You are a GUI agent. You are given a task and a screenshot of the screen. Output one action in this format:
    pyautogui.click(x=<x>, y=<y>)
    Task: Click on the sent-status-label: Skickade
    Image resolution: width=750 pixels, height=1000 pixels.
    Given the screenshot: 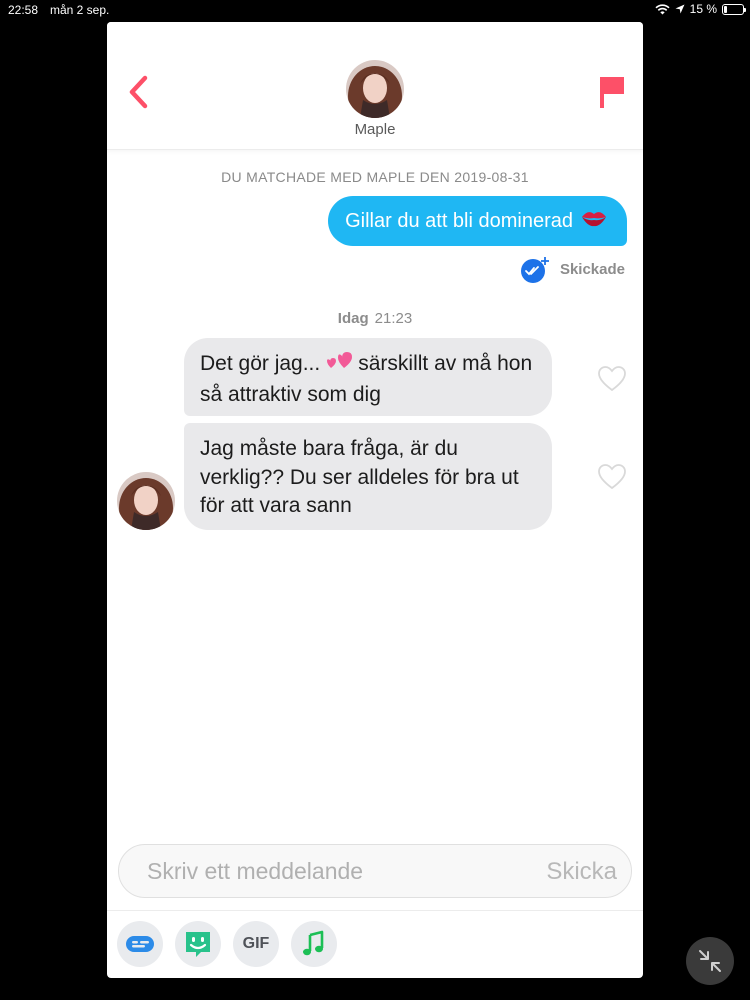 What is the action you would take?
    pyautogui.click(x=592, y=269)
    